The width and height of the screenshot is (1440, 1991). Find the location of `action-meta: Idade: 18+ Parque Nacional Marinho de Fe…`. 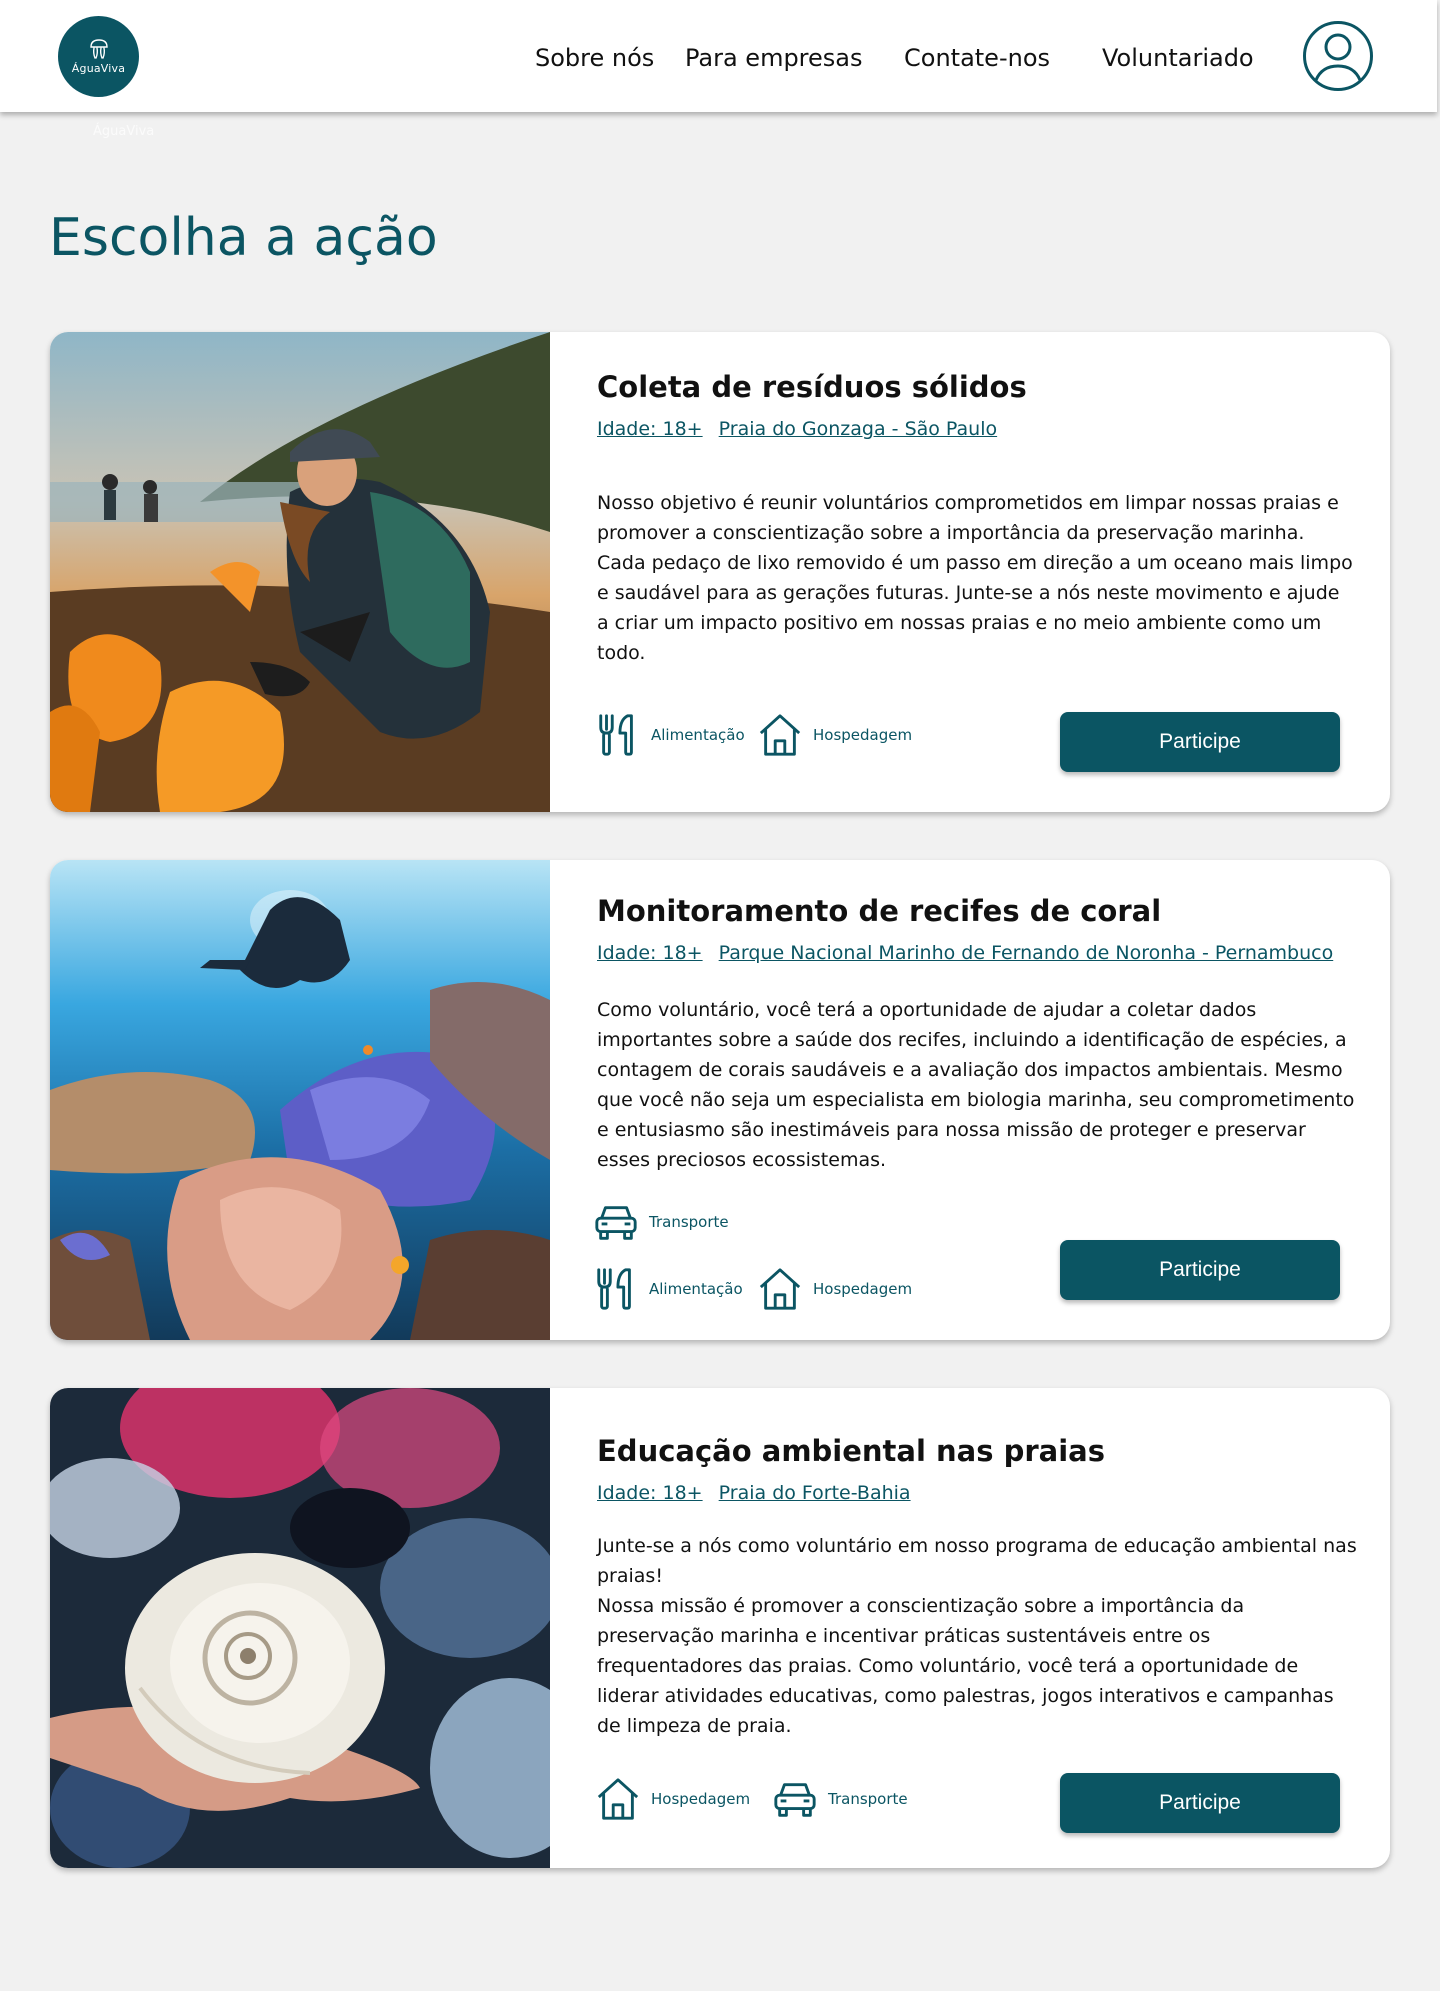

action-meta: Idade: 18+ Parque Nacional Marinho de Fe… is located at coordinates (970, 953).